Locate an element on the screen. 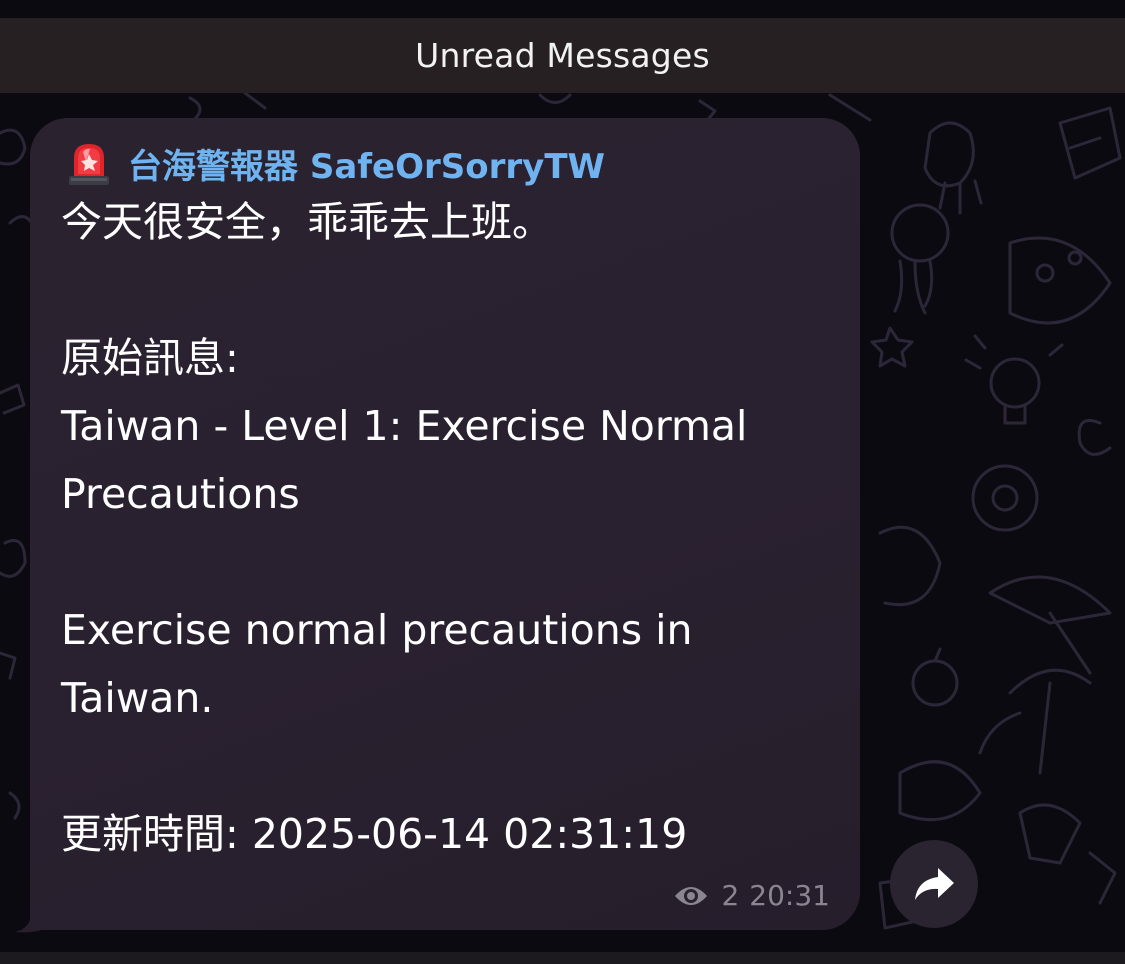  top-strip is located at coordinates (562, 9).